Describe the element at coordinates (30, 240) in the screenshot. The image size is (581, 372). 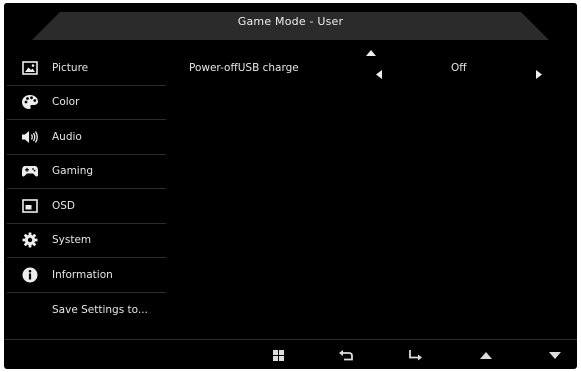
I see `gear-icon` at that location.